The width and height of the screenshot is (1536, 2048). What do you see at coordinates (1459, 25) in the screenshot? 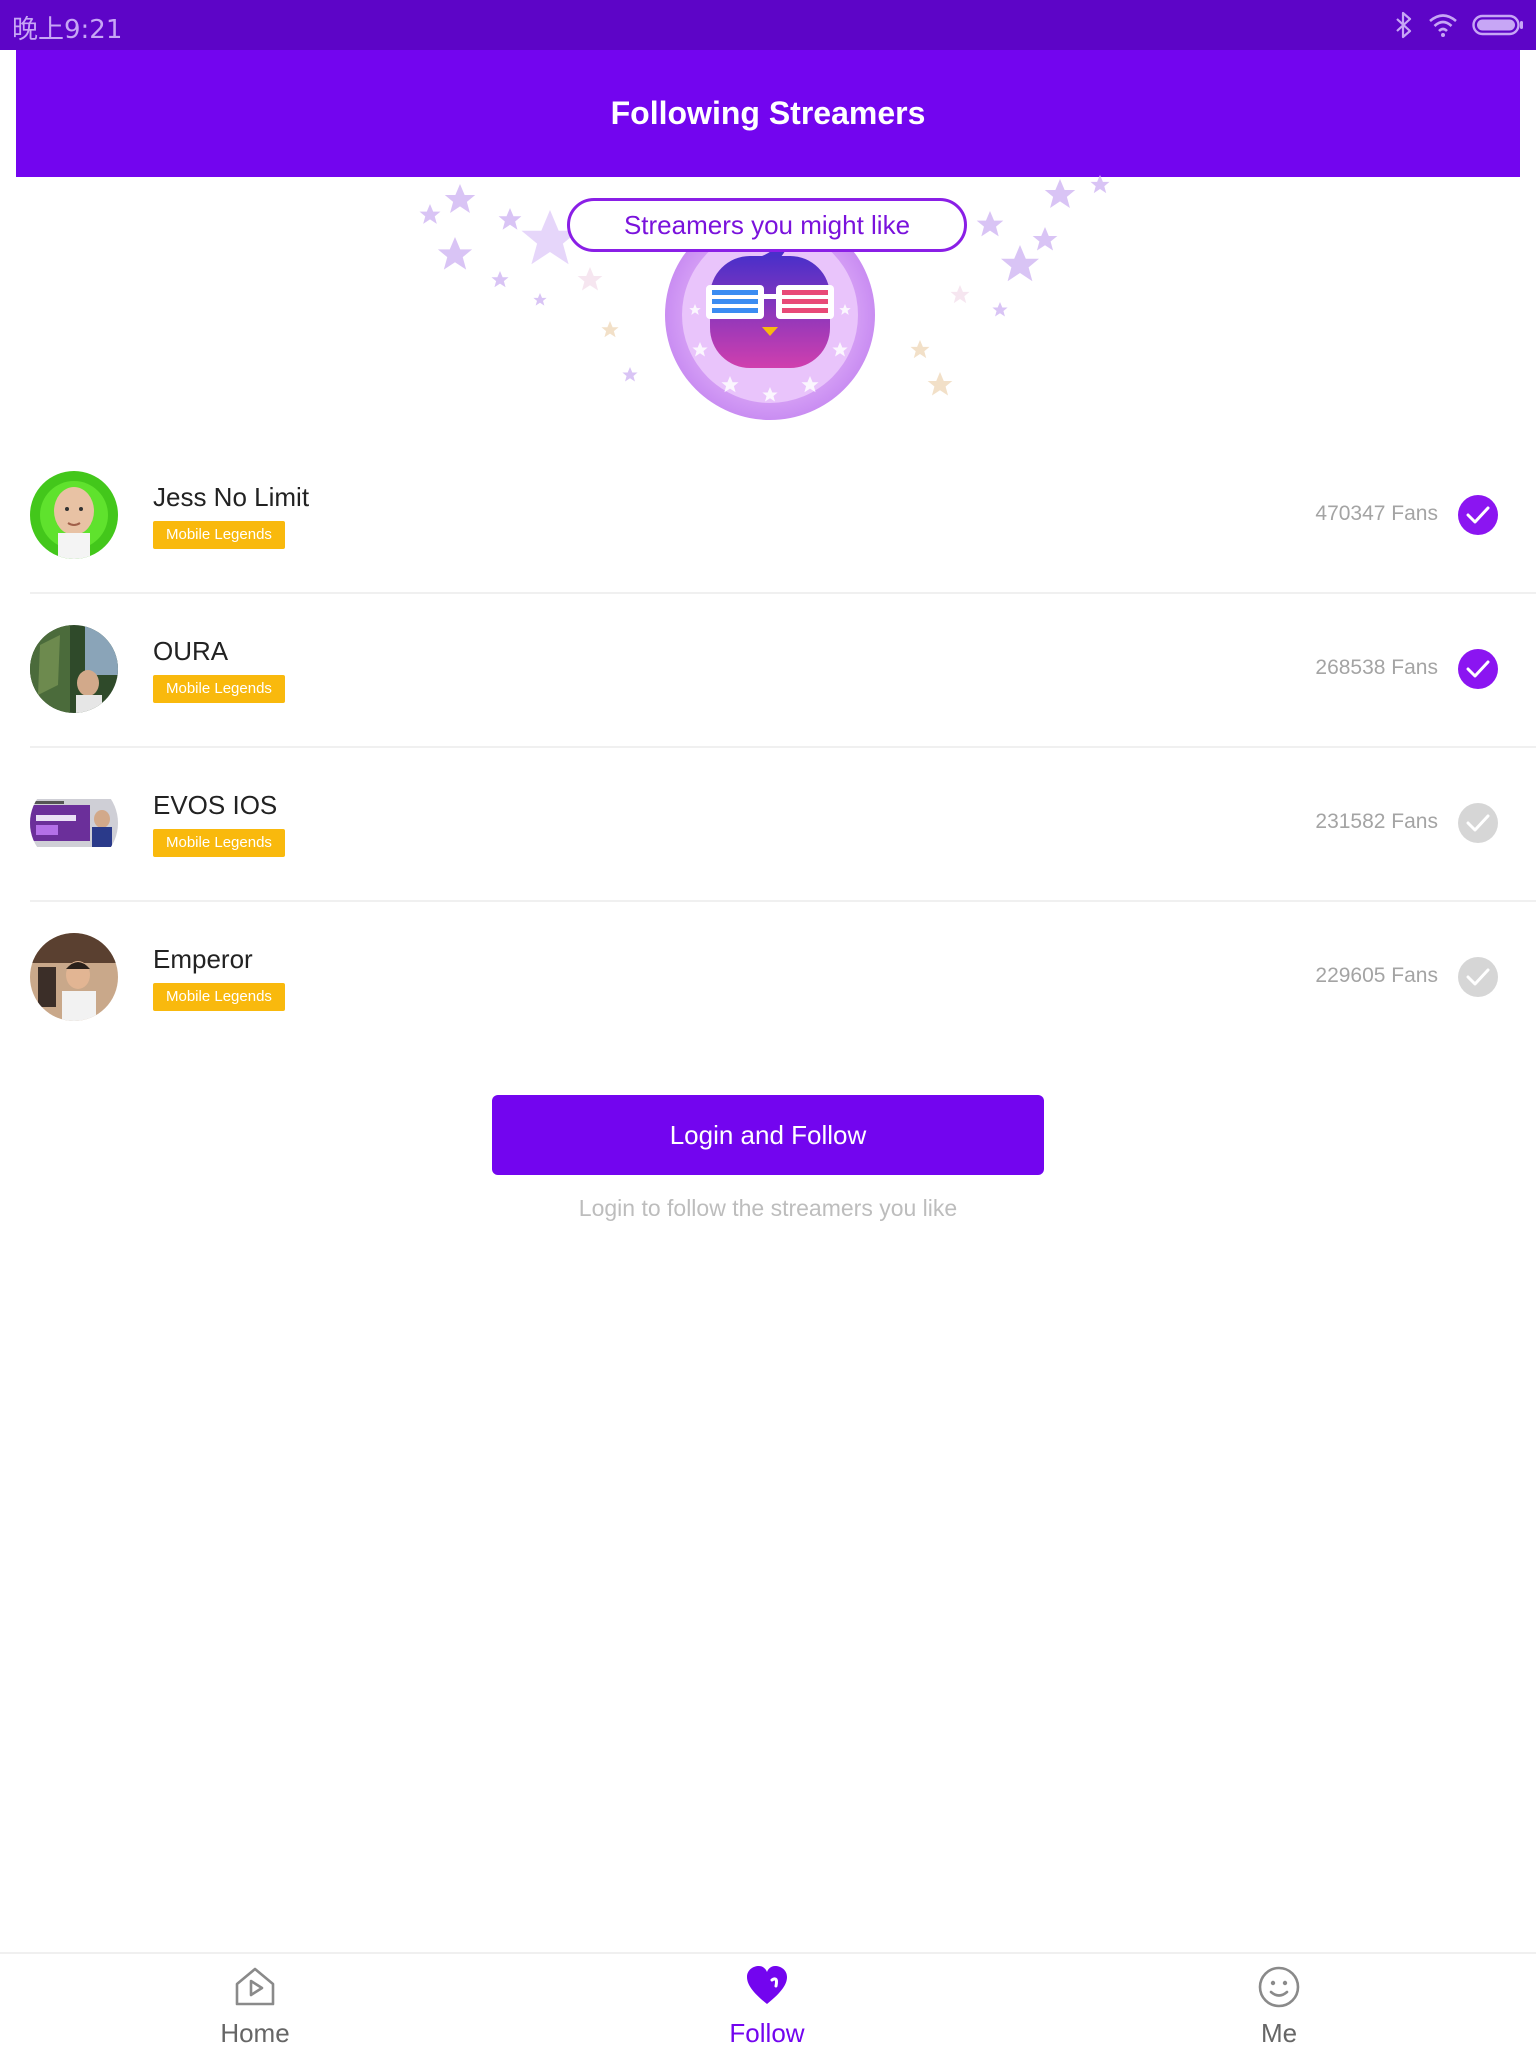
I see `status-icons` at bounding box center [1459, 25].